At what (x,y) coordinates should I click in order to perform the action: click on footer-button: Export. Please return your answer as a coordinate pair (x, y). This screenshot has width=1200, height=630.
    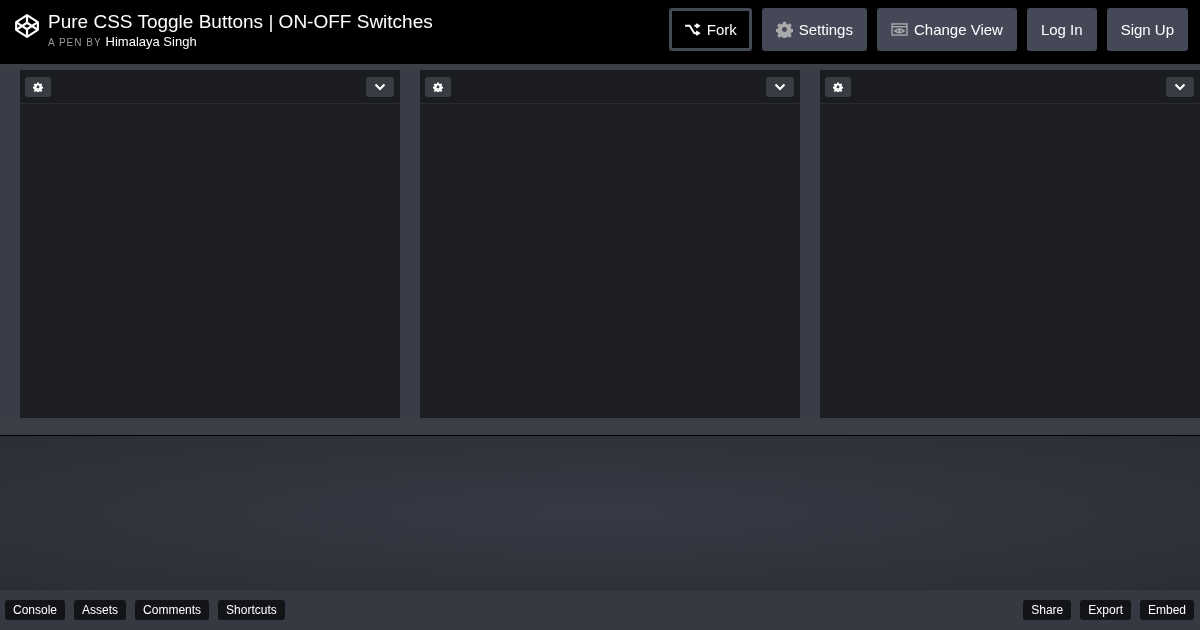
    Looking at the image, I should click on (1105, 610).